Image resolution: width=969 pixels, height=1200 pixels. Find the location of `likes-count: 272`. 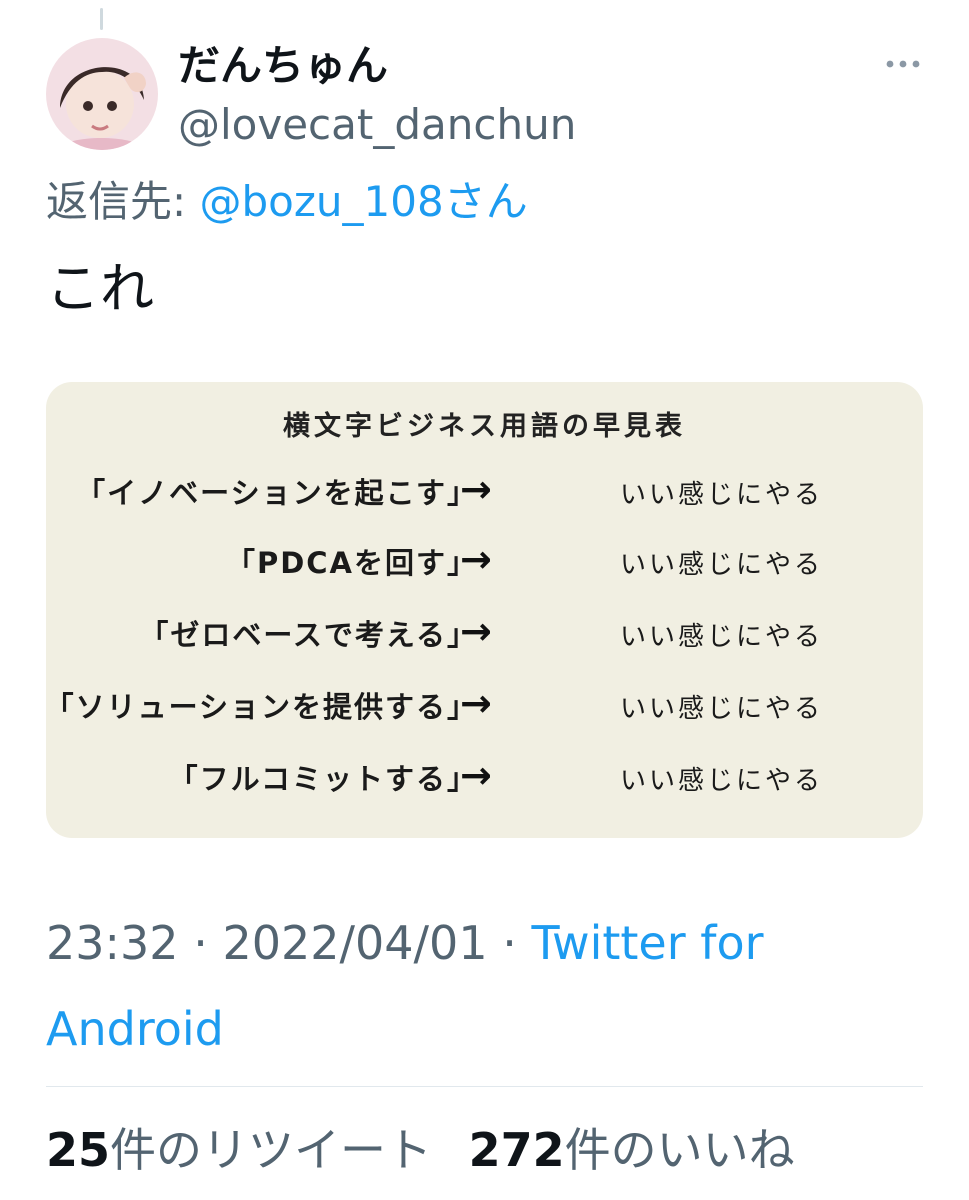

likes-count: 272 is located at coordinates (516, 1150).